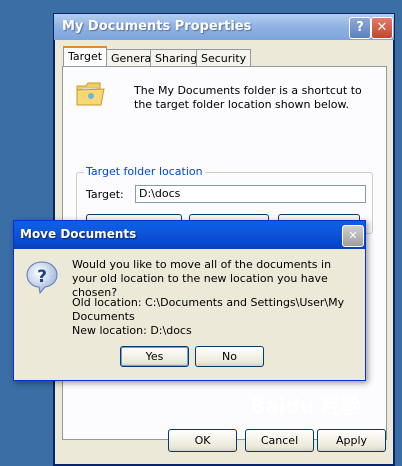 This screenshot has width=402, height=466. Describe the element at coordinates (353, 236) in the screenshot. I see `move-close-button: ✕` at that location.